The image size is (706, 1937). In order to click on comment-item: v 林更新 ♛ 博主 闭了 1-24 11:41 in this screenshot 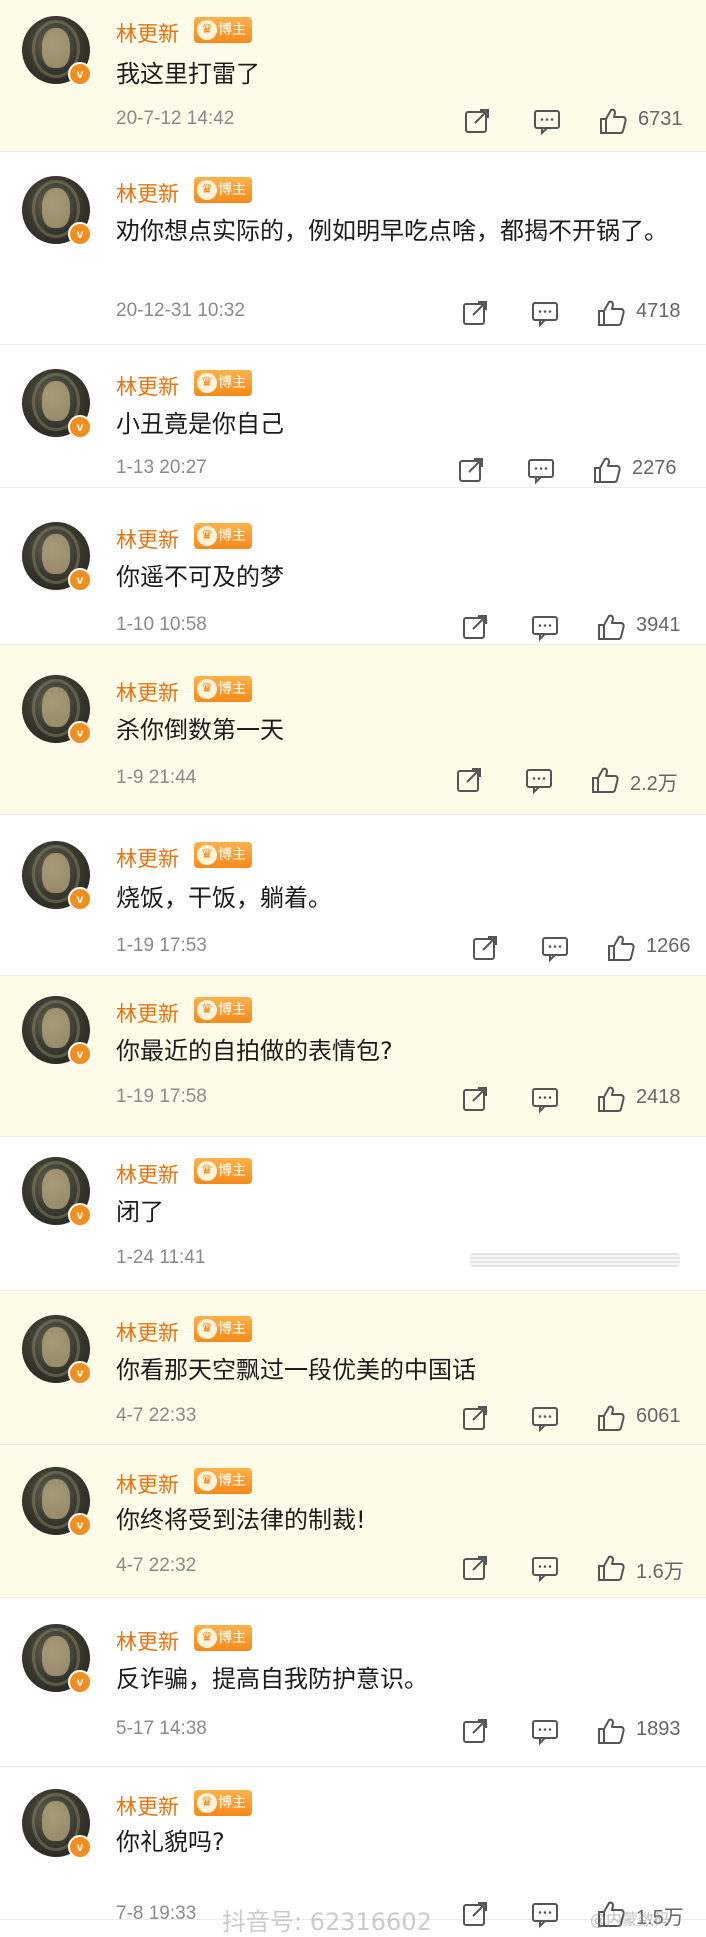, I will do `click(353, 1214)`.